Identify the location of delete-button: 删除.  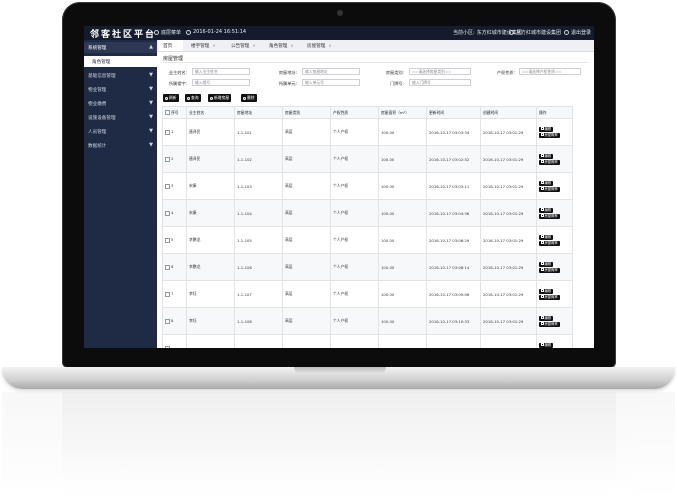
(249, 98).